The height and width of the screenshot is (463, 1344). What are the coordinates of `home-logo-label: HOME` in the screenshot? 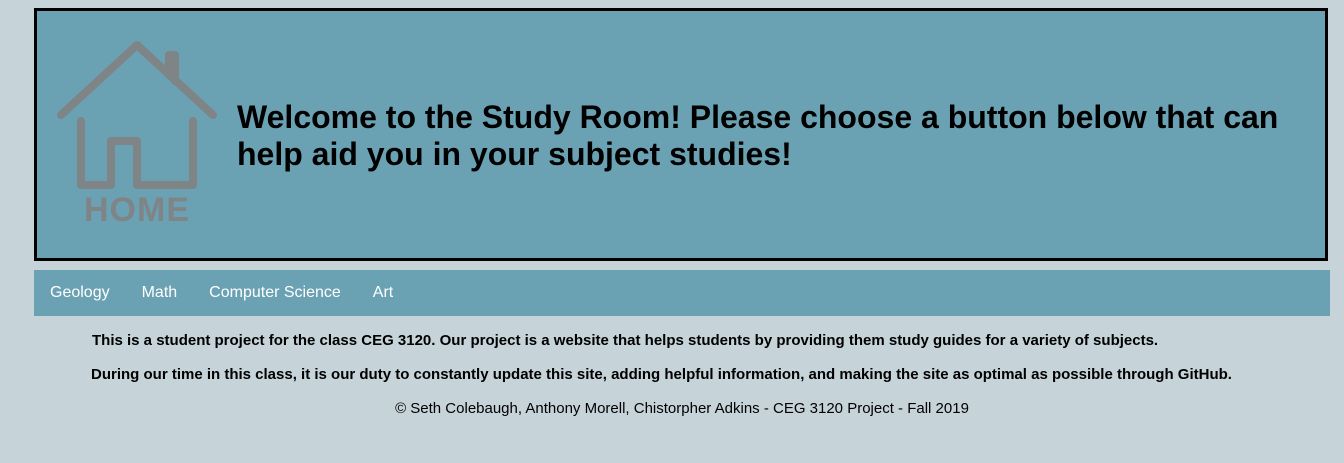 It's located at (137, 210).